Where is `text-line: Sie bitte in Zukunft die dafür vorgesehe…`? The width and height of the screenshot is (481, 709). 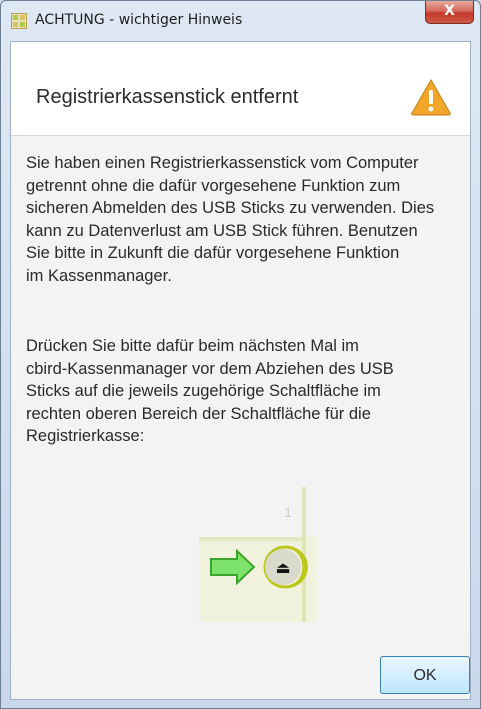
text-line: Sie bitte in Zukunft die dafür vorgesehe… is located at coordinates (213, 253).